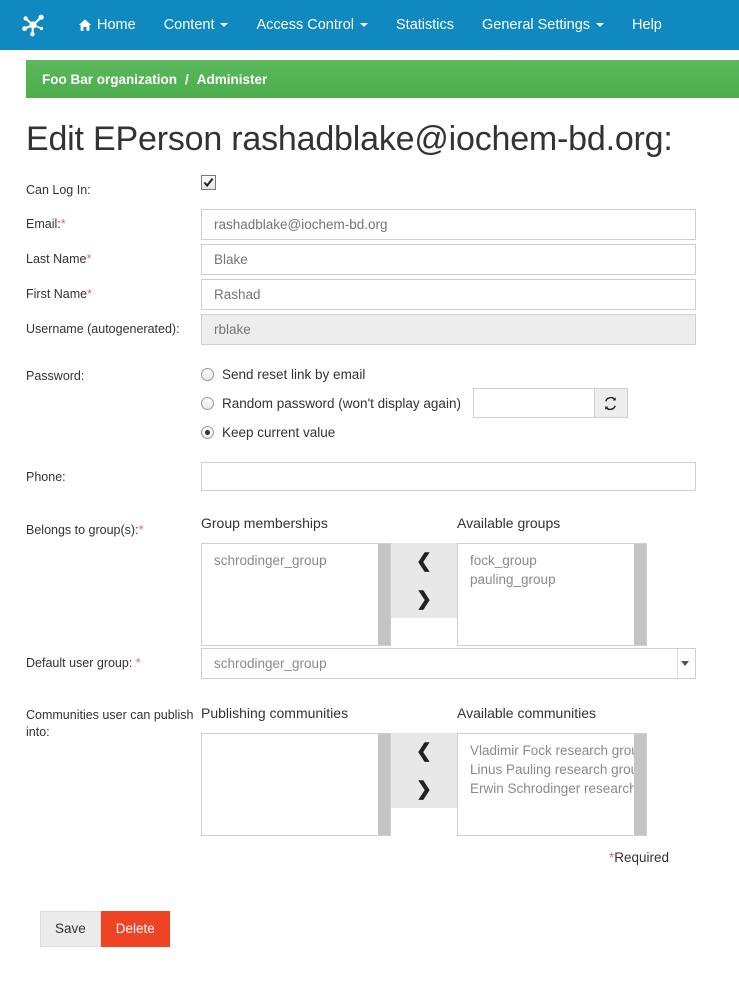 This screenshot has height=988, width=739. I want to click on group-memberships-header: Group memberships, so click(264, 522).